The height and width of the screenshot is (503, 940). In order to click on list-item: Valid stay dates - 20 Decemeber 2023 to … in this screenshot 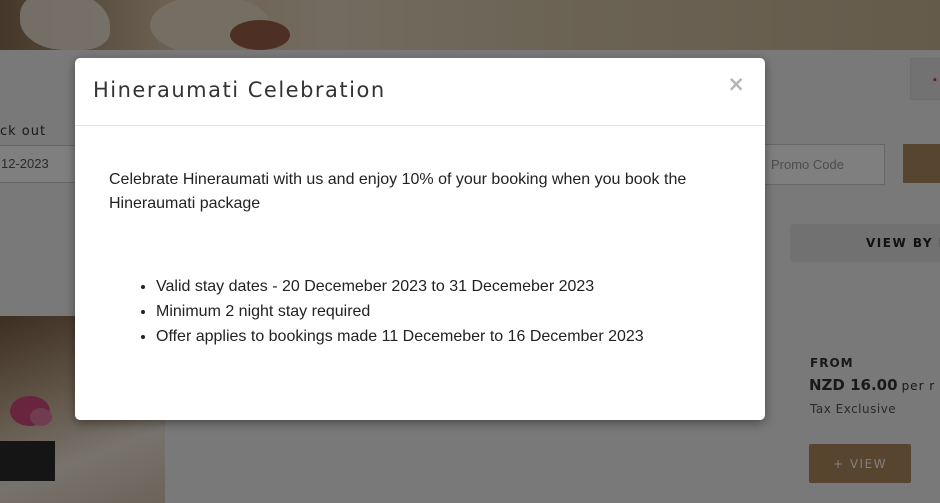, I will do `click(443, 286)`.